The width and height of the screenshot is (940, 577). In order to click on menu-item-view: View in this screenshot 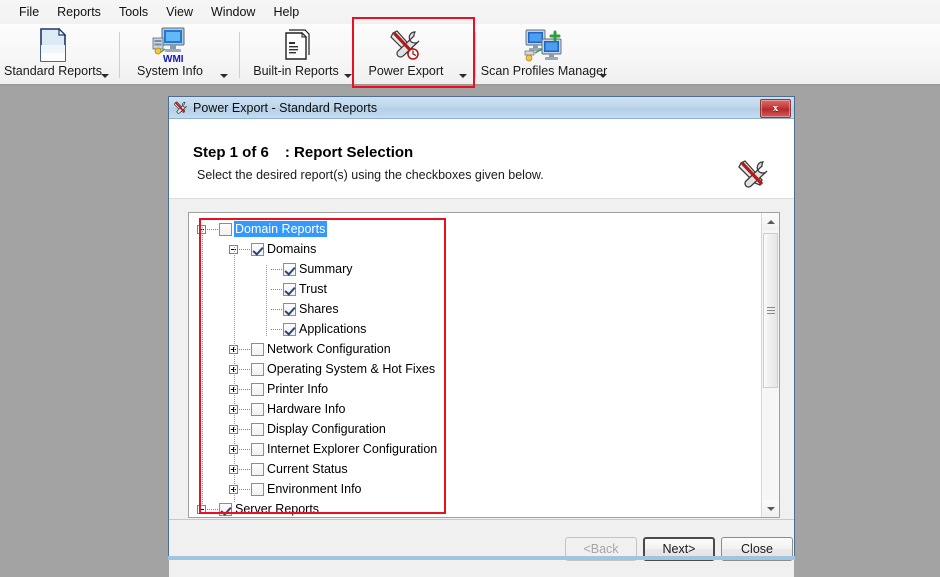, I will do `click(179, 12)`.